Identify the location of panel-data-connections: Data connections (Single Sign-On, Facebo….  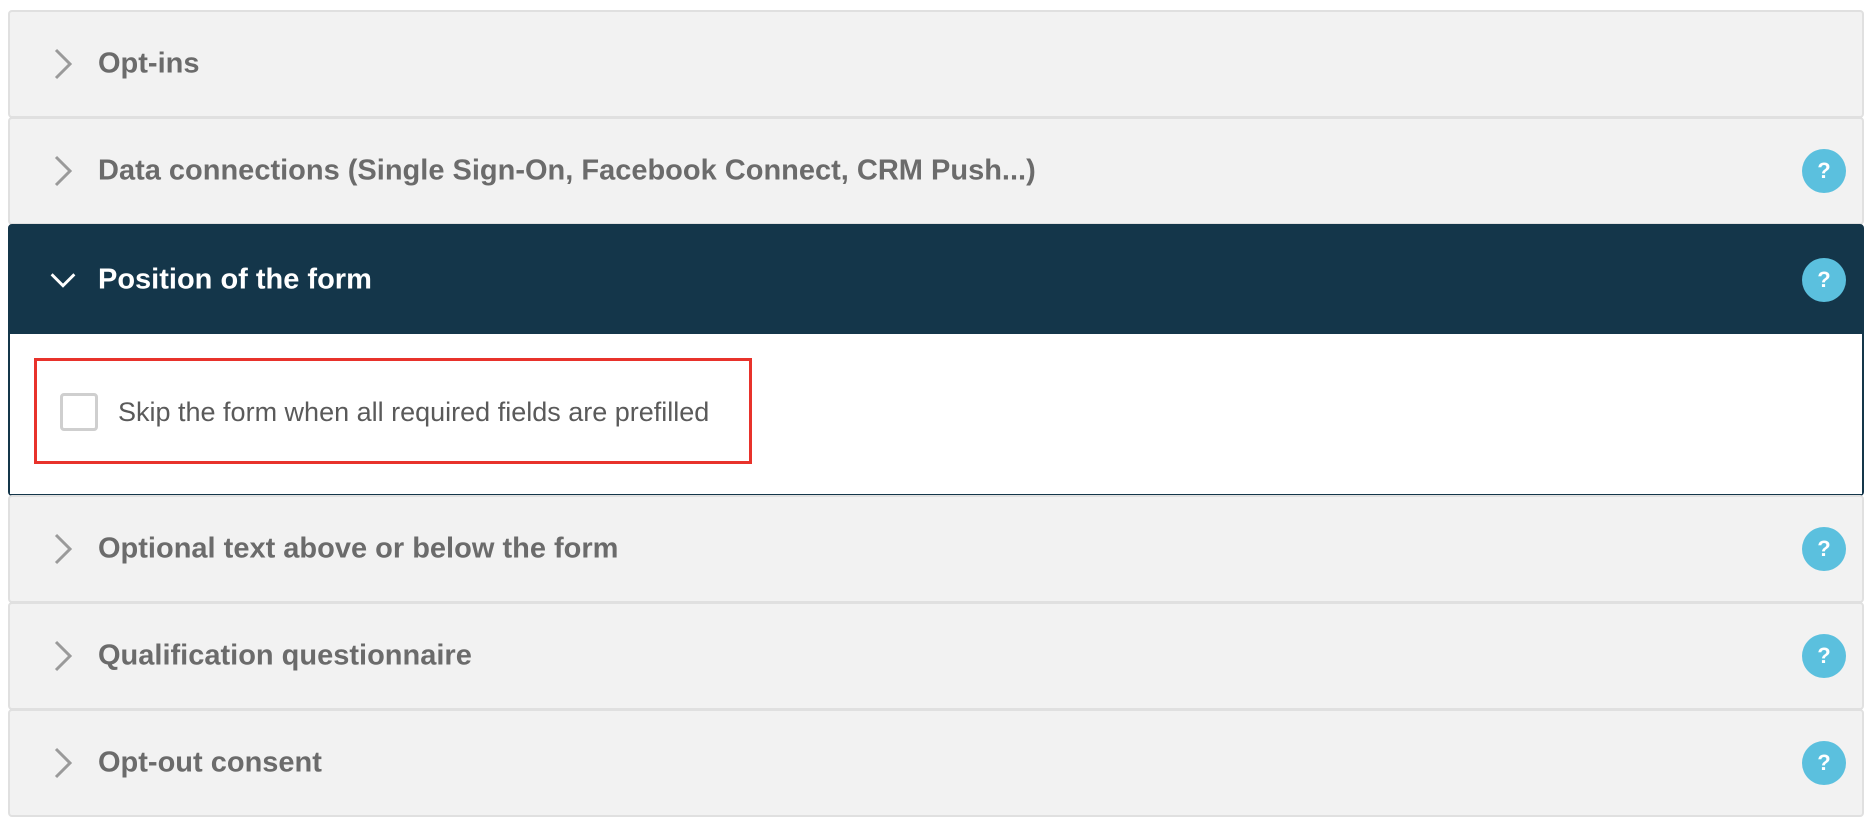
(936, 171).